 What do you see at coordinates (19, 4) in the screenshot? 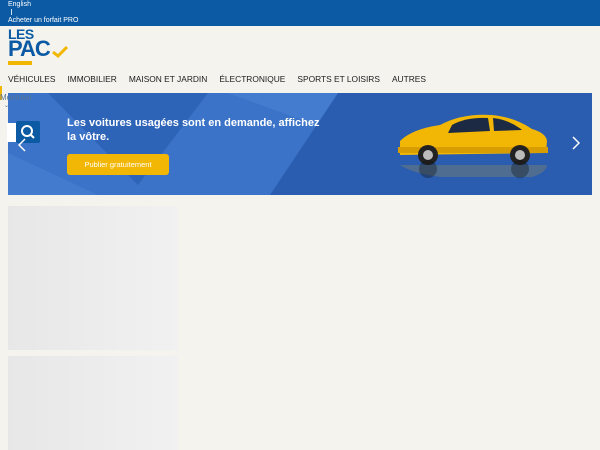
I see `language-switch: English` at bounding box center [19, 4].